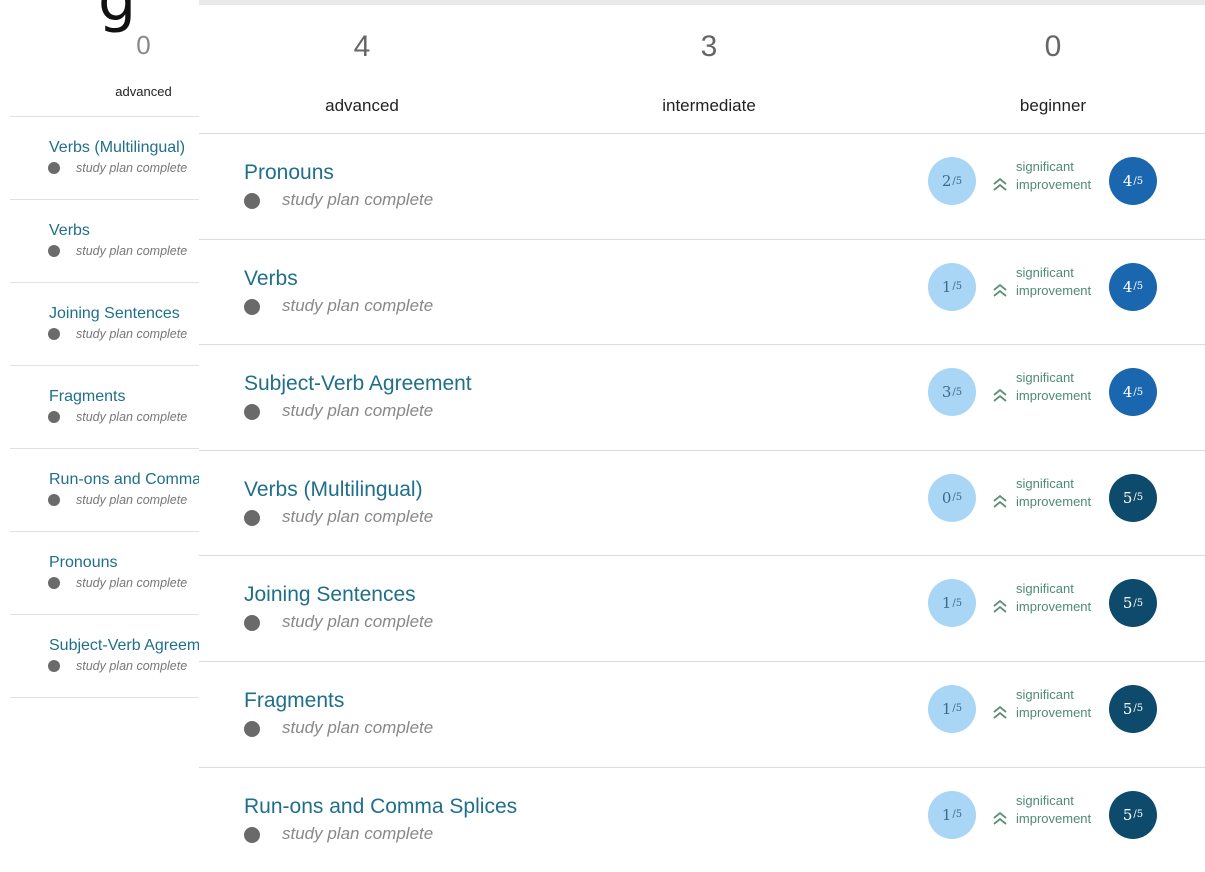  I want to click on pre-test-score-badge: 0/5, so click(952, 497).